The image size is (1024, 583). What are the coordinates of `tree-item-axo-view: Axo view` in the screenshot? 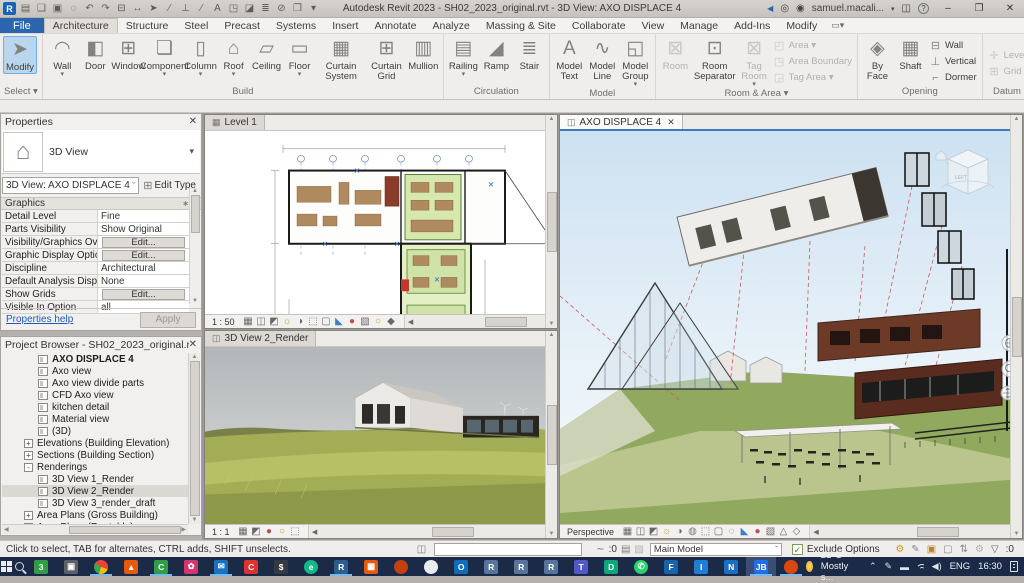 It's located at (95, 371).